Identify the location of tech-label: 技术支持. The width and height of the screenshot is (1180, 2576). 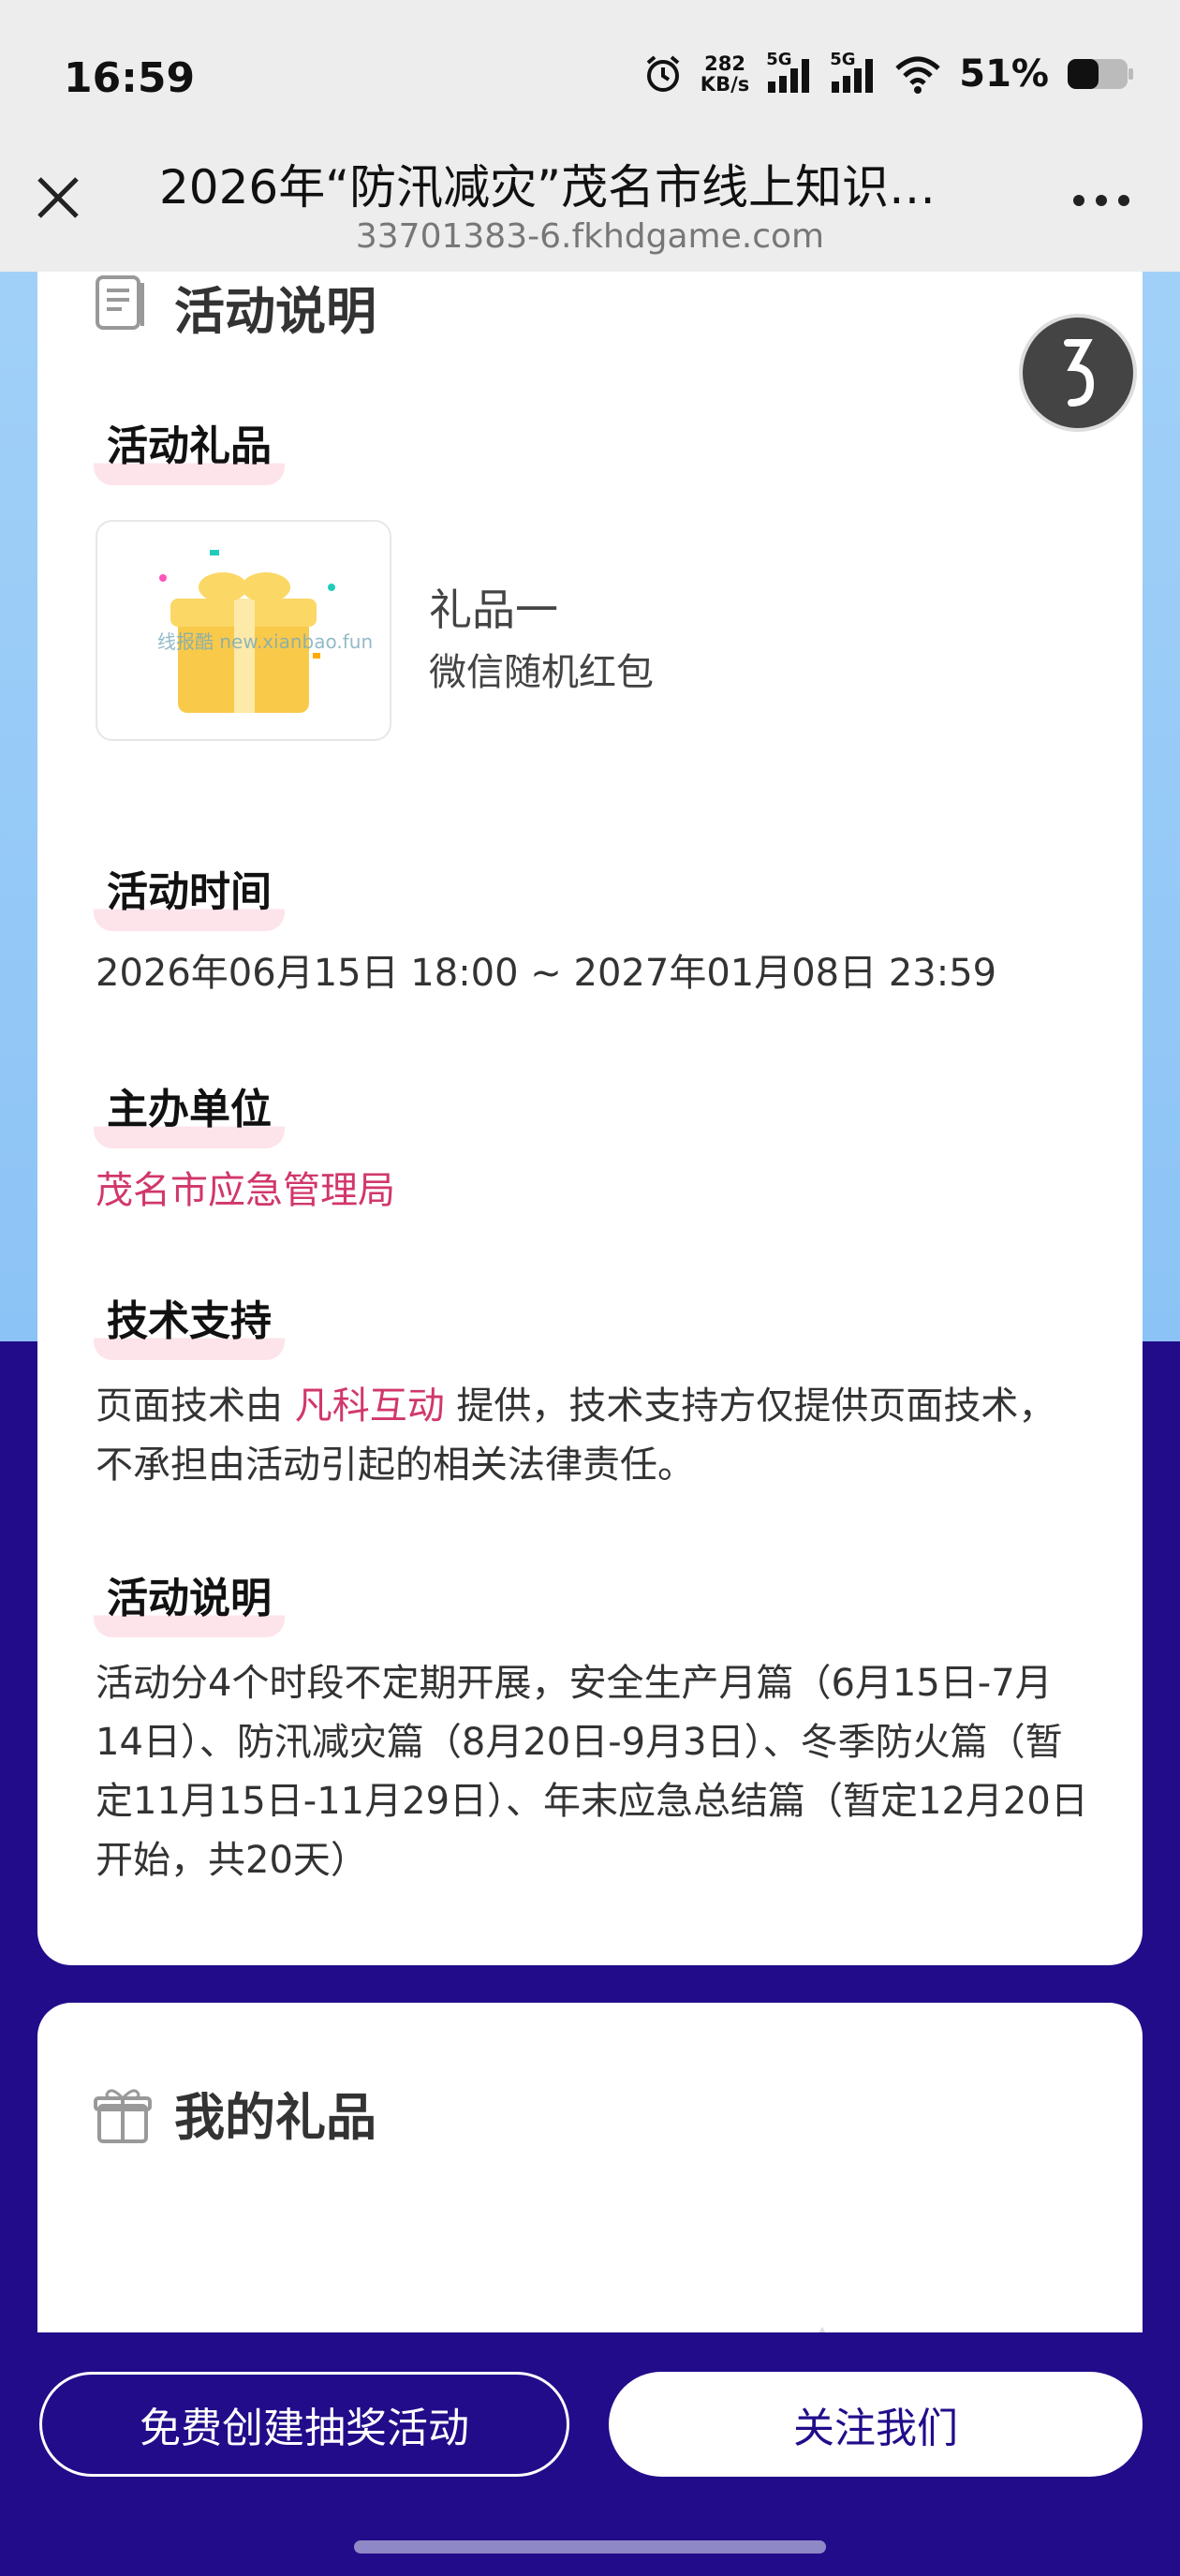
(189, 1323).